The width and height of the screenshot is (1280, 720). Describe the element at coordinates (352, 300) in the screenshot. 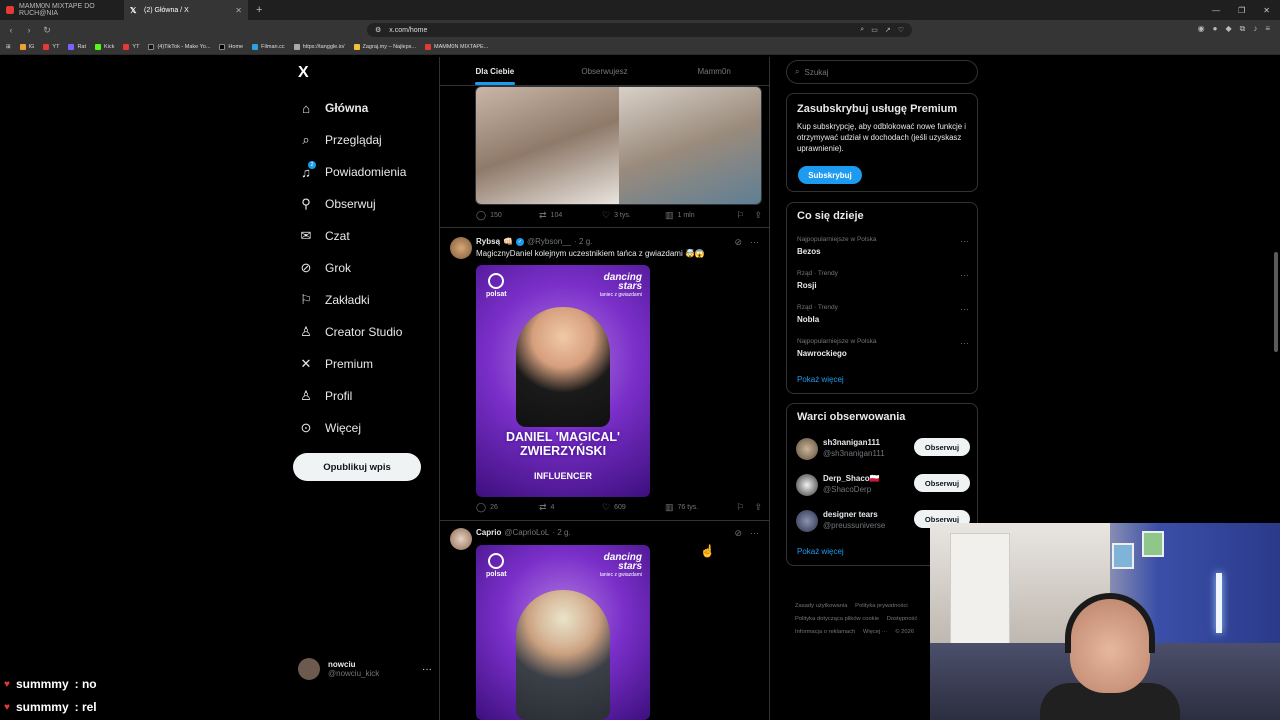

I see `nav-bookmarks: ⚐ Zakładki` at that location.